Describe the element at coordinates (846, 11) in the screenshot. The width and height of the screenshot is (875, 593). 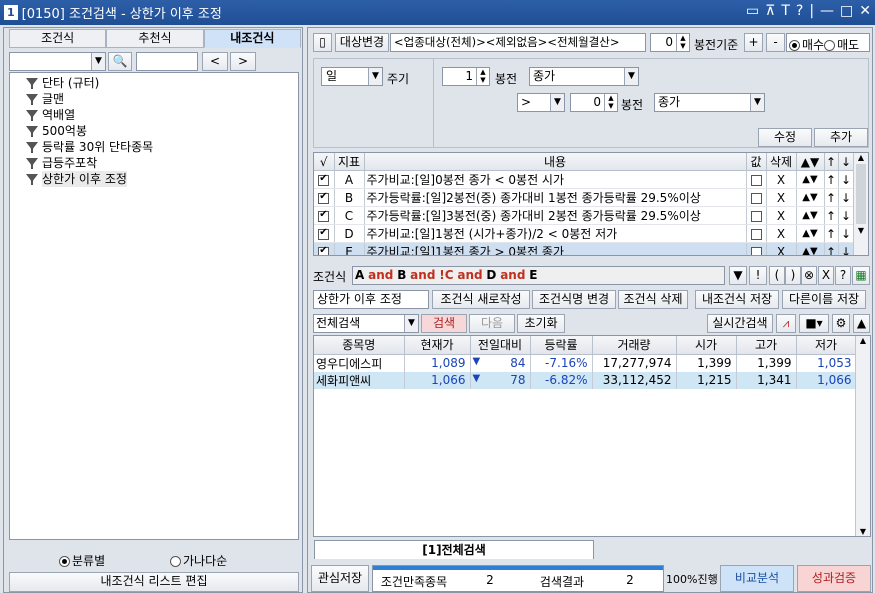
I see `maximize-icon: □` at that location.